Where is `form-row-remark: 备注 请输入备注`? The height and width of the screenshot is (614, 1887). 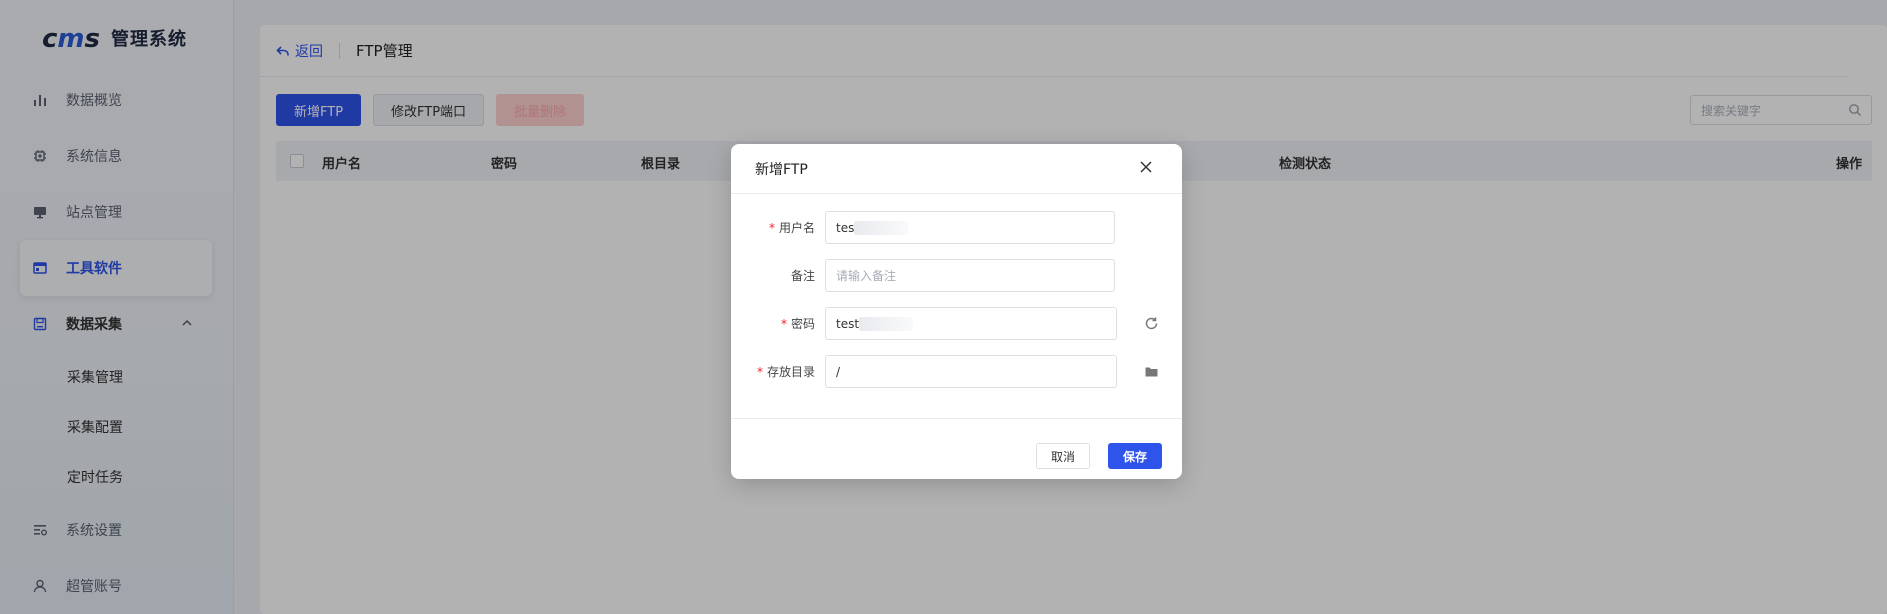
form-row-remark: 备注 请输入备注 is located at coordinates (956, 275).